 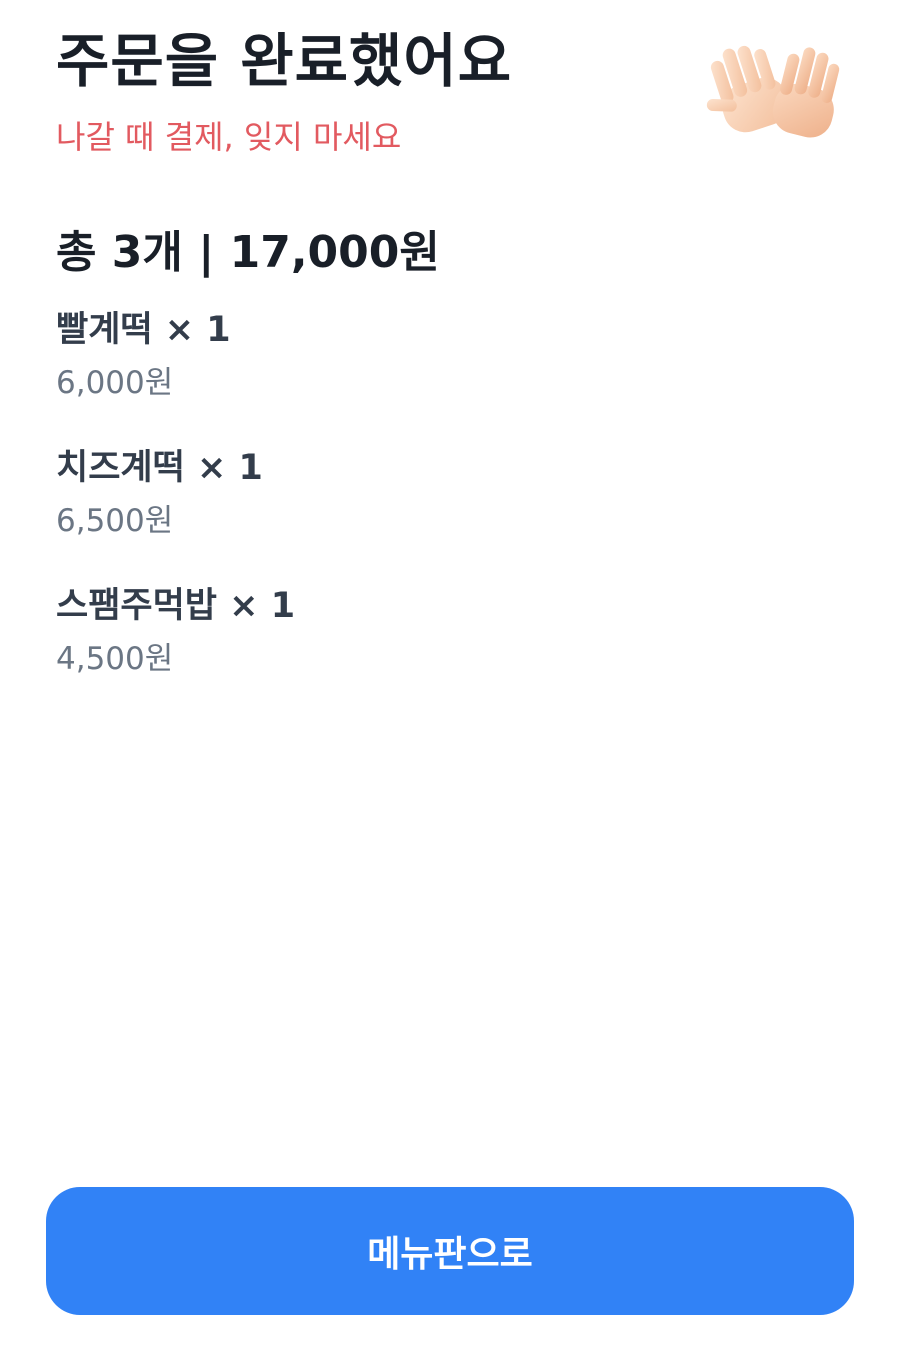 I want to click on bottom-fade, so click(x=450, y=1150).